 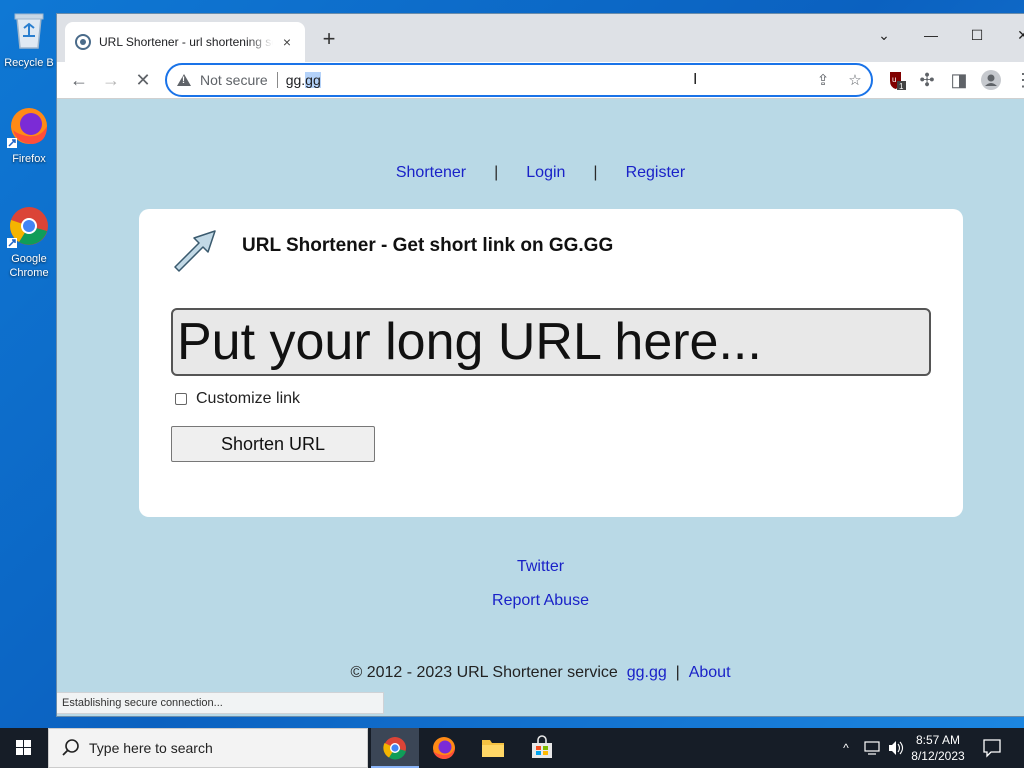 I want to click on desktop-icon-firefox: Firefox, so click(x=29, y=135).